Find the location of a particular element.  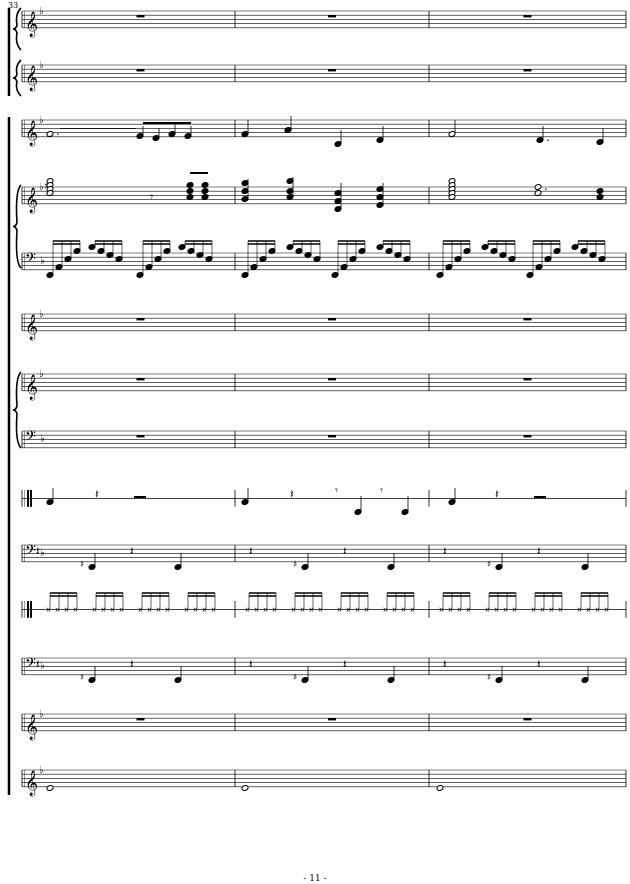

staff-10: 𝄢 ♭ is located at coordinates (324, 553).